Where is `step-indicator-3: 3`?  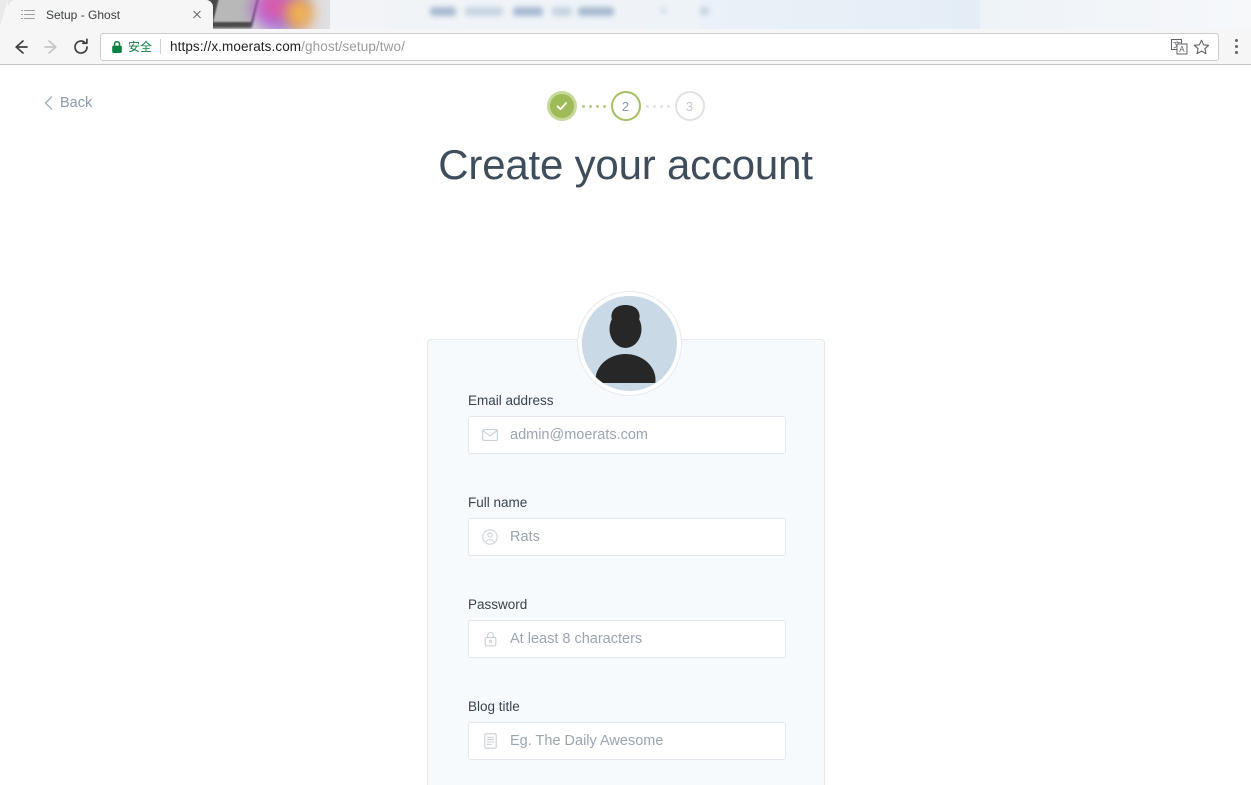 step-indicator-3: 3 is located at coordinates (689, 106).